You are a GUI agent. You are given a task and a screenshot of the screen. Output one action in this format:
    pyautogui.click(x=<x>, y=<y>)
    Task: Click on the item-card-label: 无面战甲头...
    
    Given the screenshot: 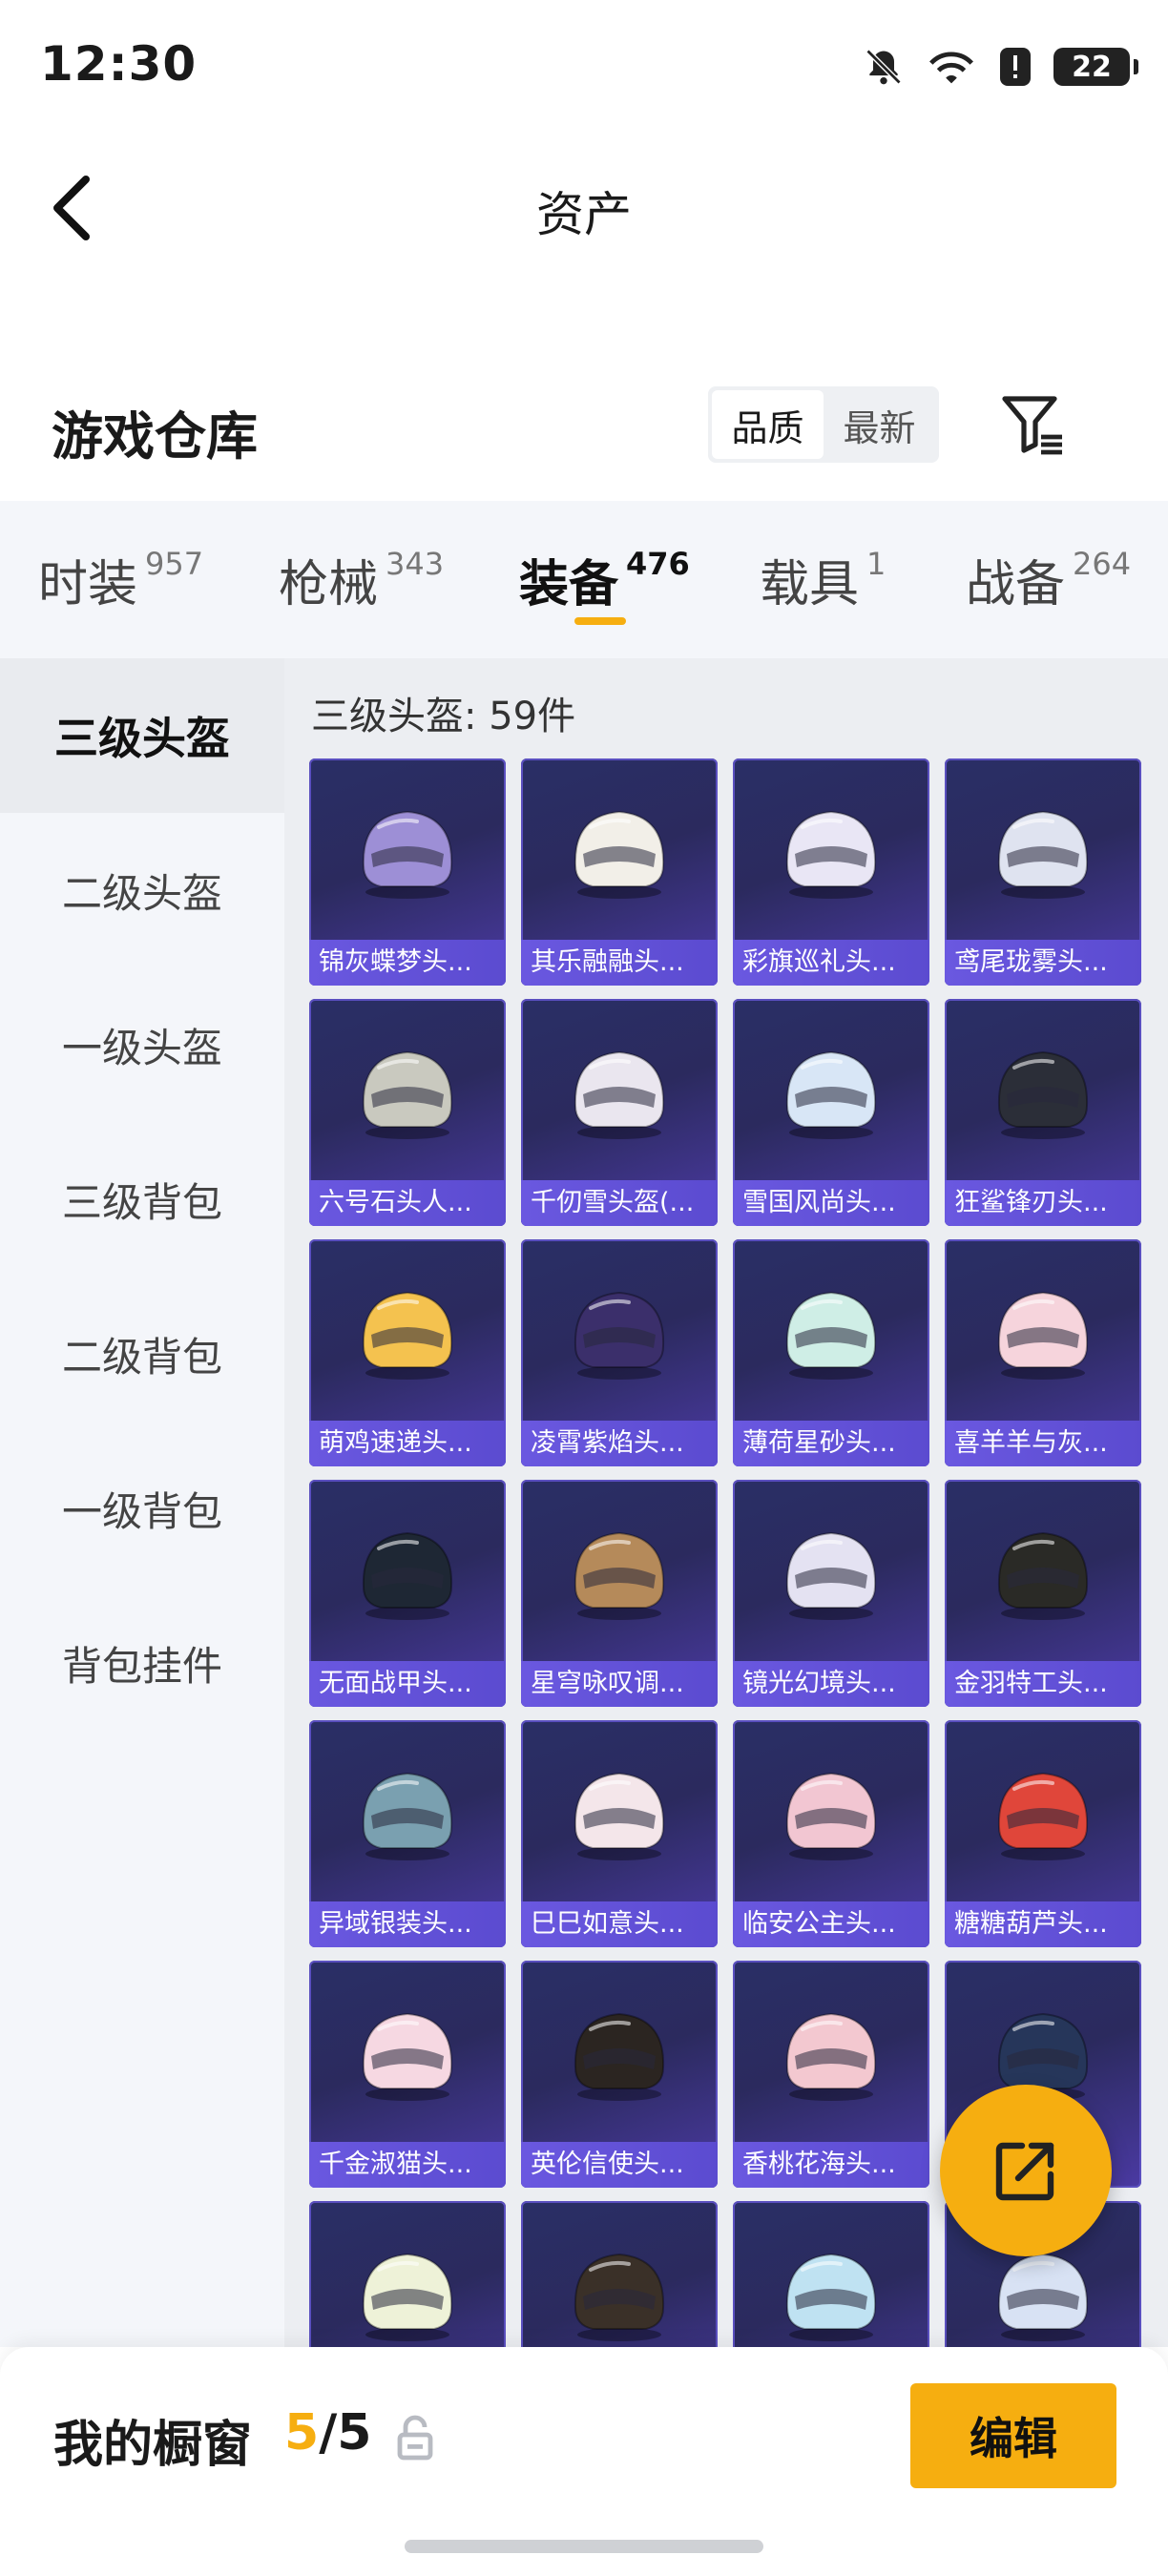 What is the action you would take?
    pyautogui.click(x=407, y=1684)
    